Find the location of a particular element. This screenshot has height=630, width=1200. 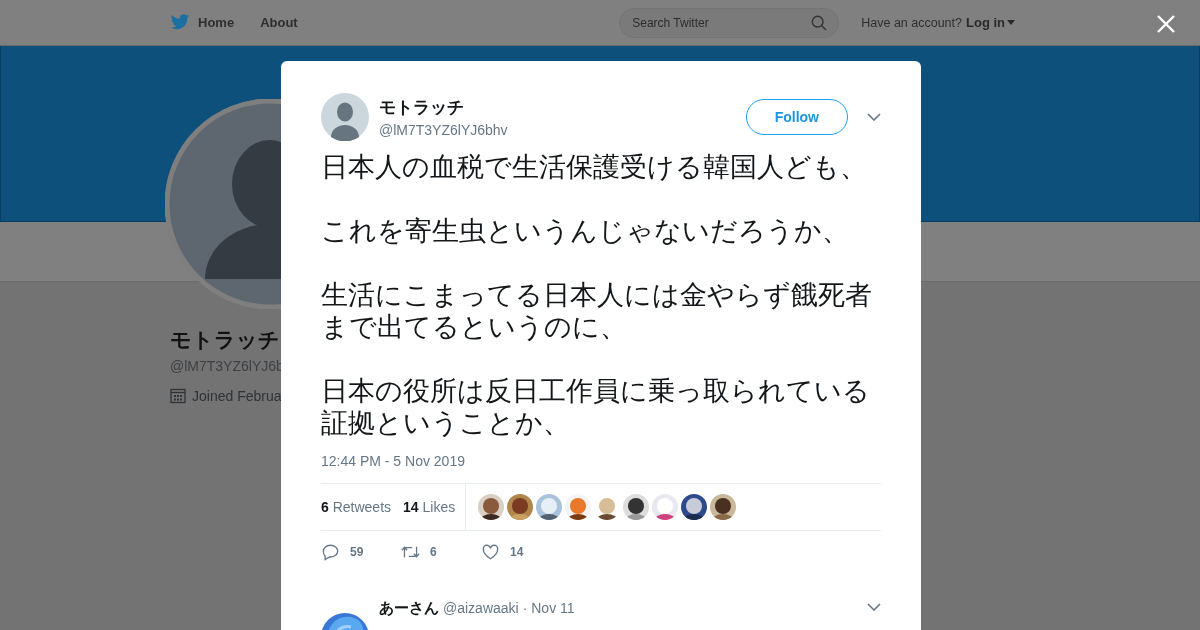

reply-date: · Nov 11 is located at coordinates (548, 608).